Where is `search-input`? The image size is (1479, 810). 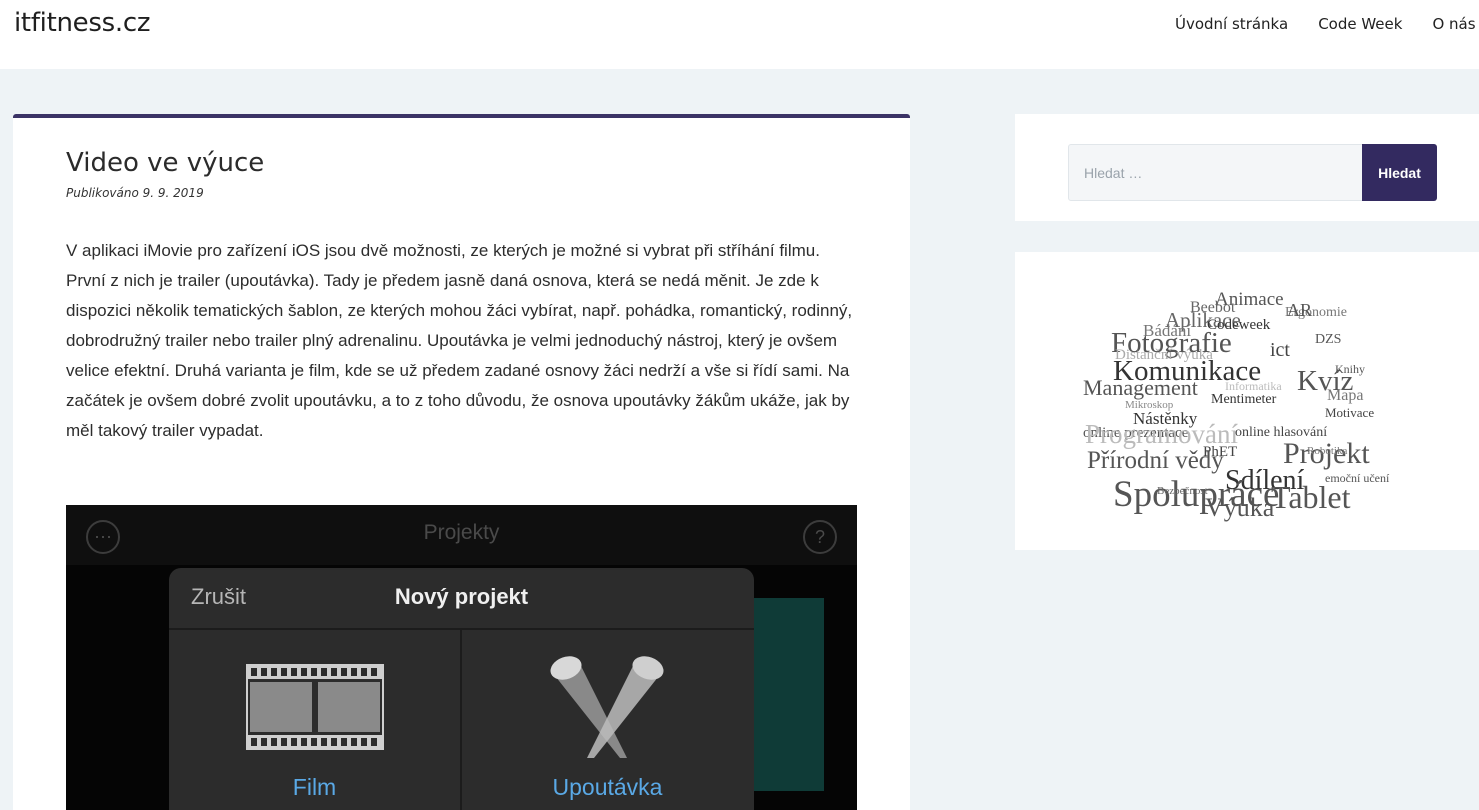 search-input is located at coordinates (1215, 172).